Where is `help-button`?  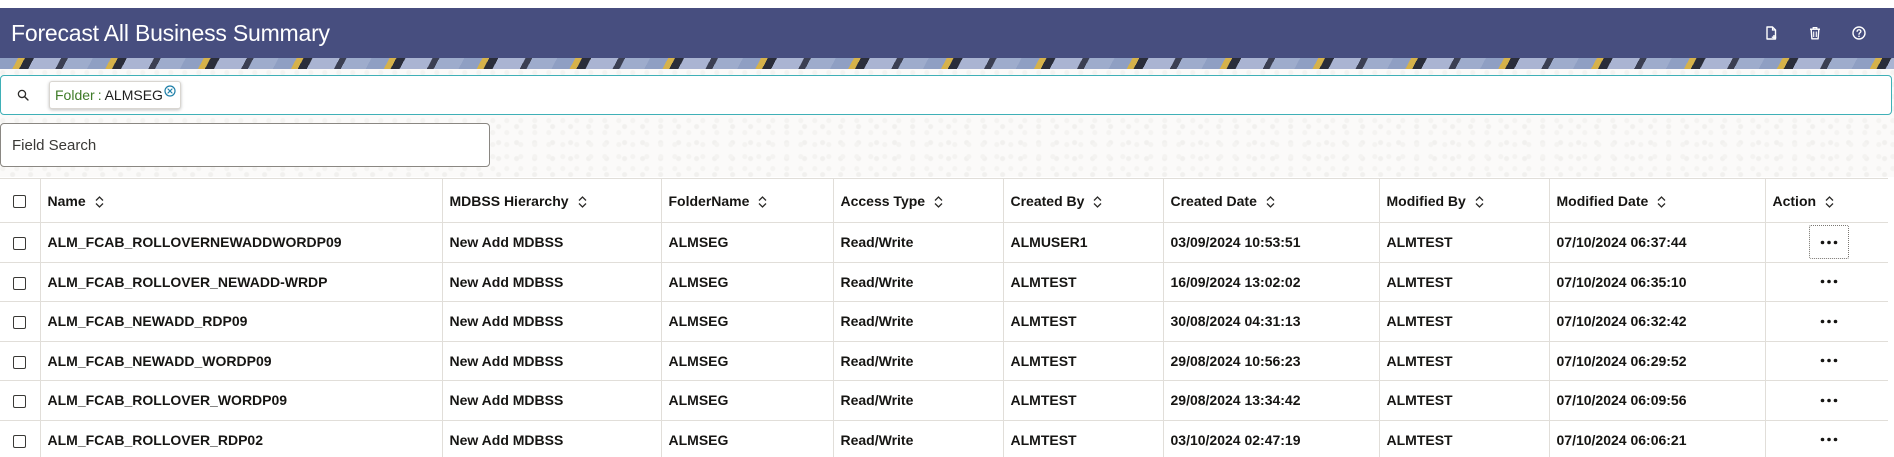 help-button is located at coordinates (1859, 33).